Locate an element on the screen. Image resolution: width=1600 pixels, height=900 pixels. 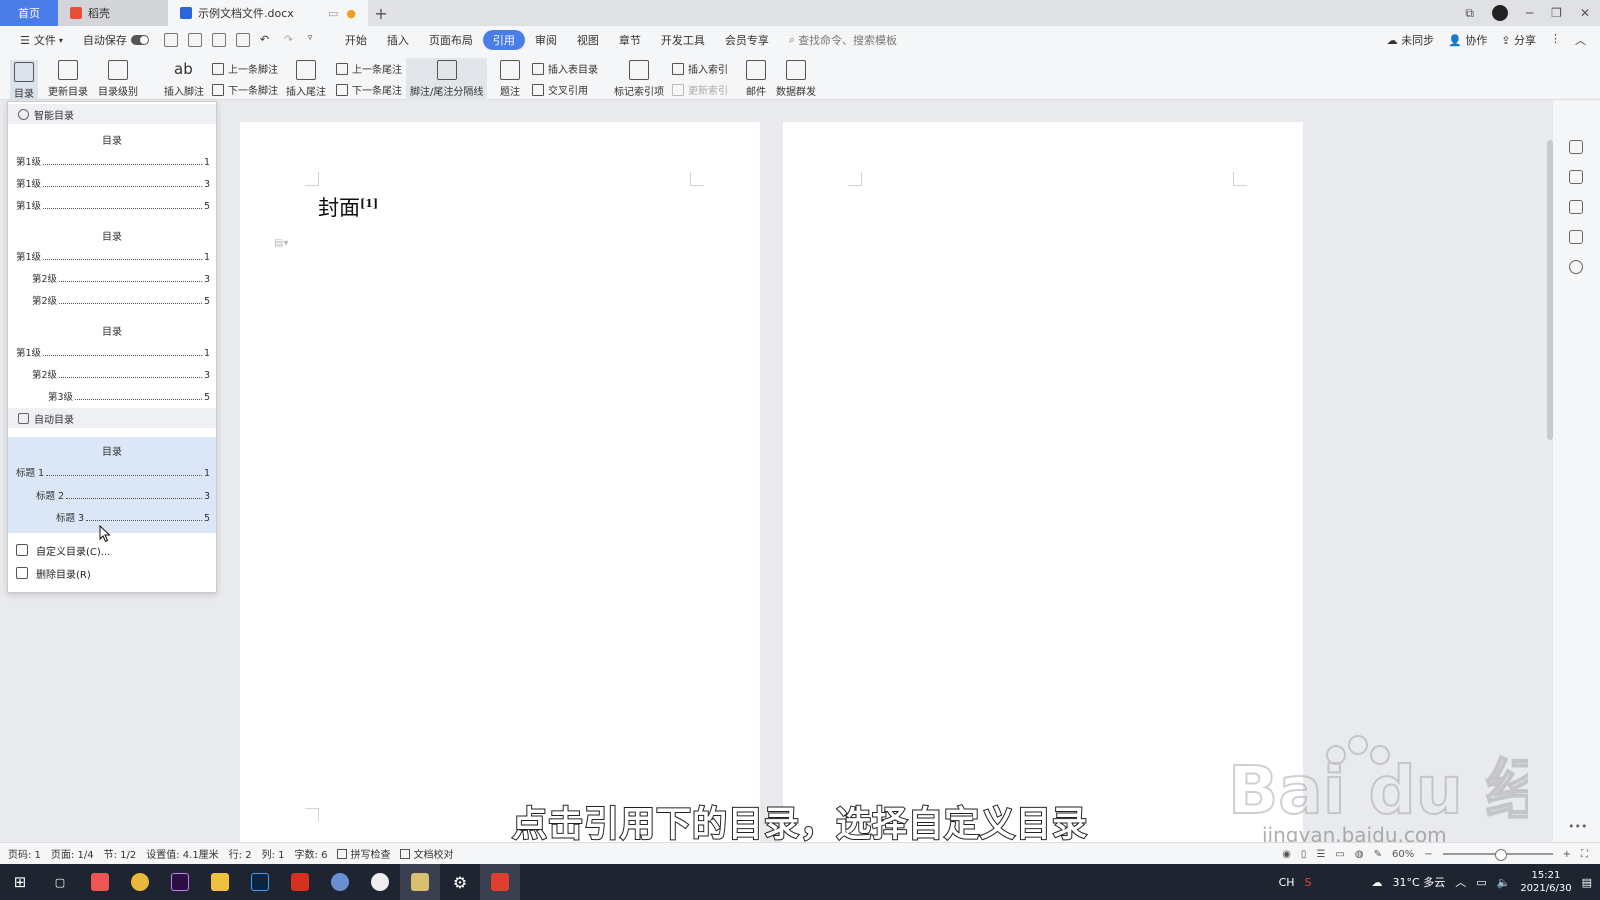
status-section: 节: 1/2 is located at coordinates (120, 853).